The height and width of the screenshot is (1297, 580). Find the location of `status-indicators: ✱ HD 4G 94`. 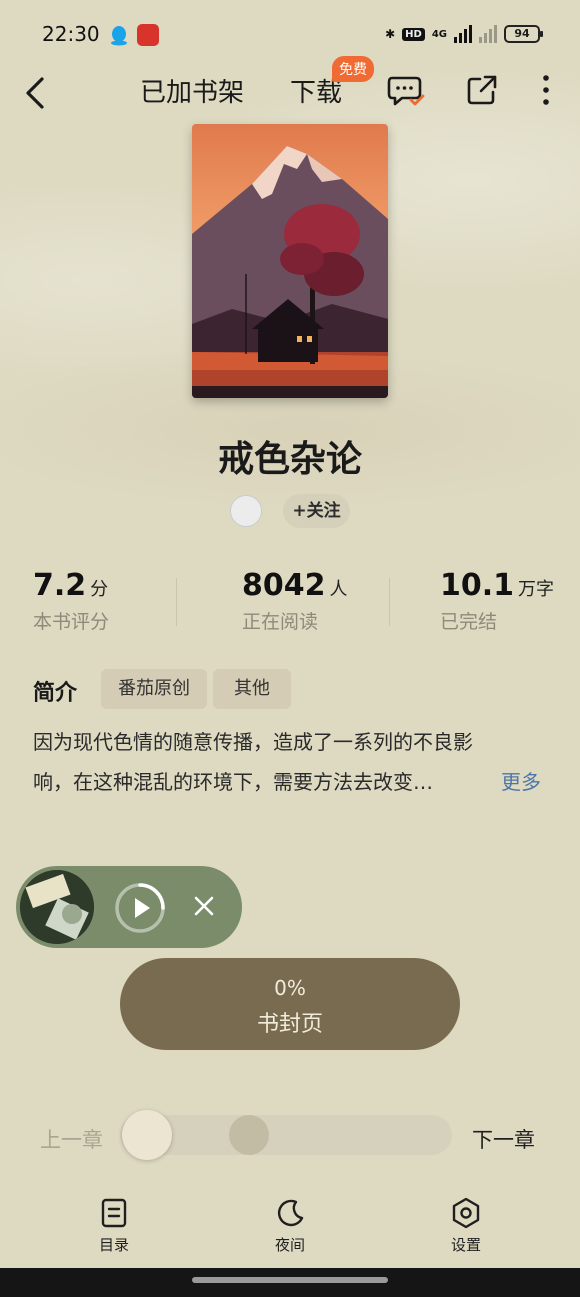

status-indicators: ✱ HD 4G 94 is located at coordinates (464, 34).